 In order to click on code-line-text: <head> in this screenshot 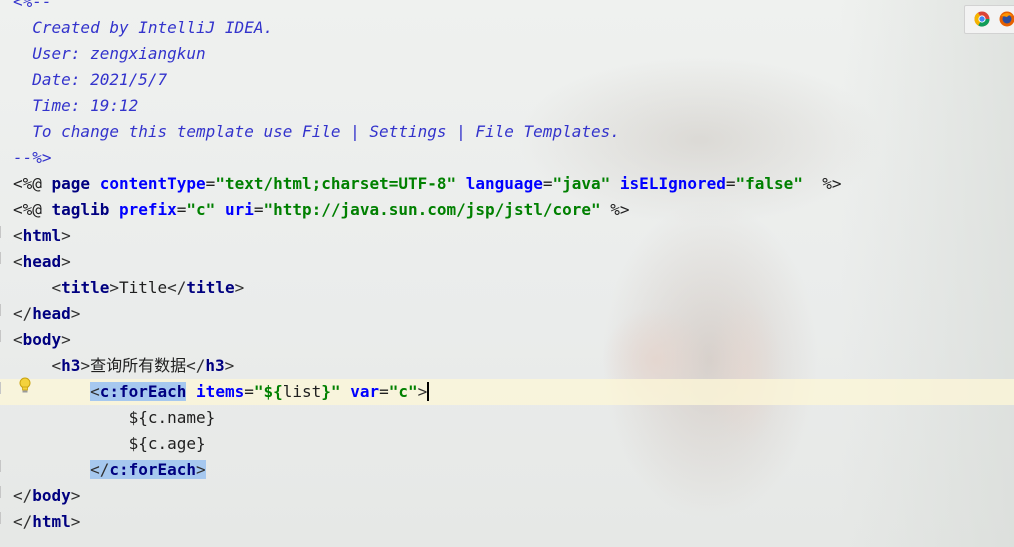, I will do `click(42, 262)`.